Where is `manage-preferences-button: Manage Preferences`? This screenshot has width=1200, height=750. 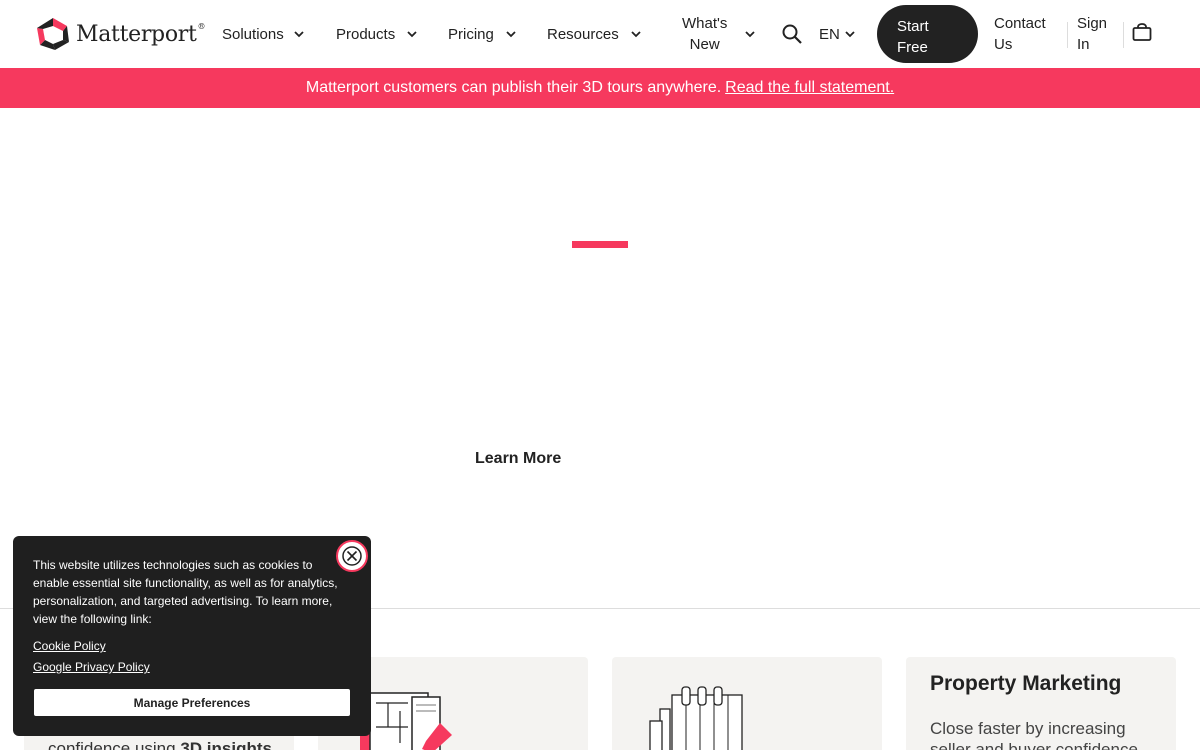
manage-preferences-button: Manage Preferences is located at coordinates (192, 702).